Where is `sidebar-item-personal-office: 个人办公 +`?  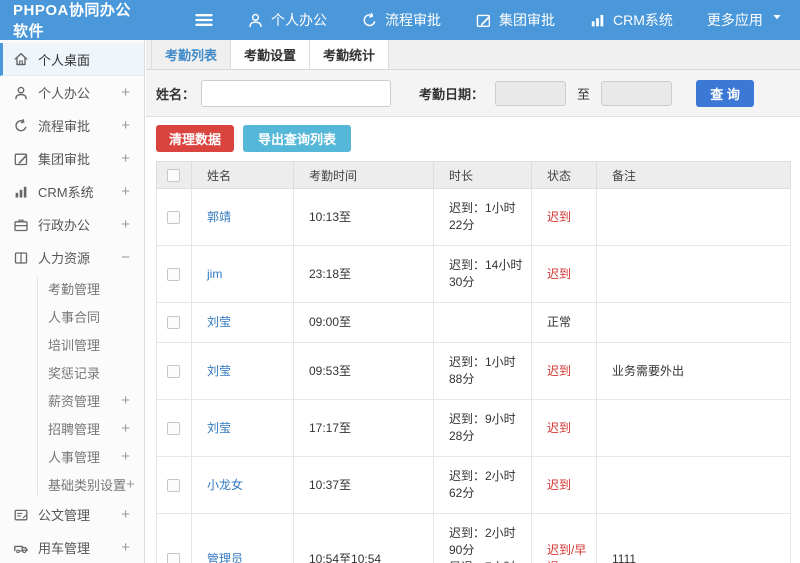
sidebar-item-personal-office: 个人办公 + is located at coordinates (72, 92).